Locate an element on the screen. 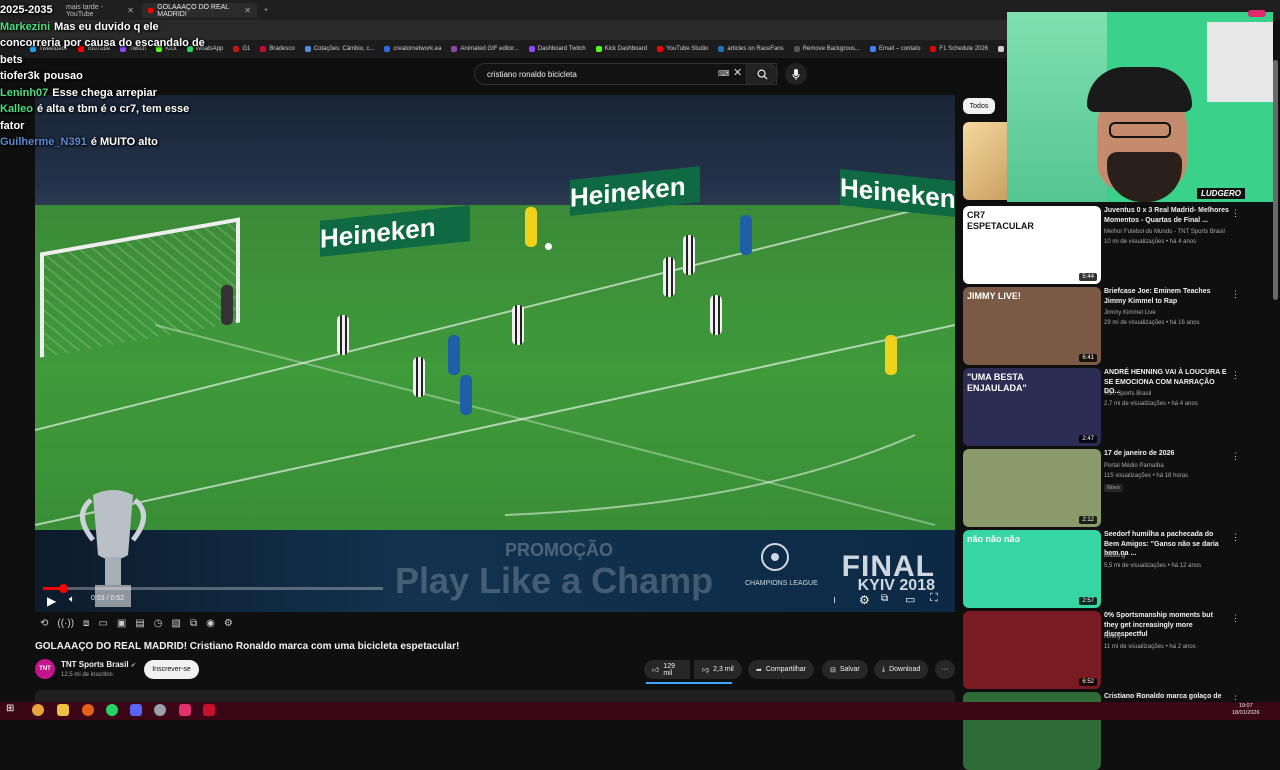  bookmark-item: Kick Dashboard is located at coordinates (621, 49).